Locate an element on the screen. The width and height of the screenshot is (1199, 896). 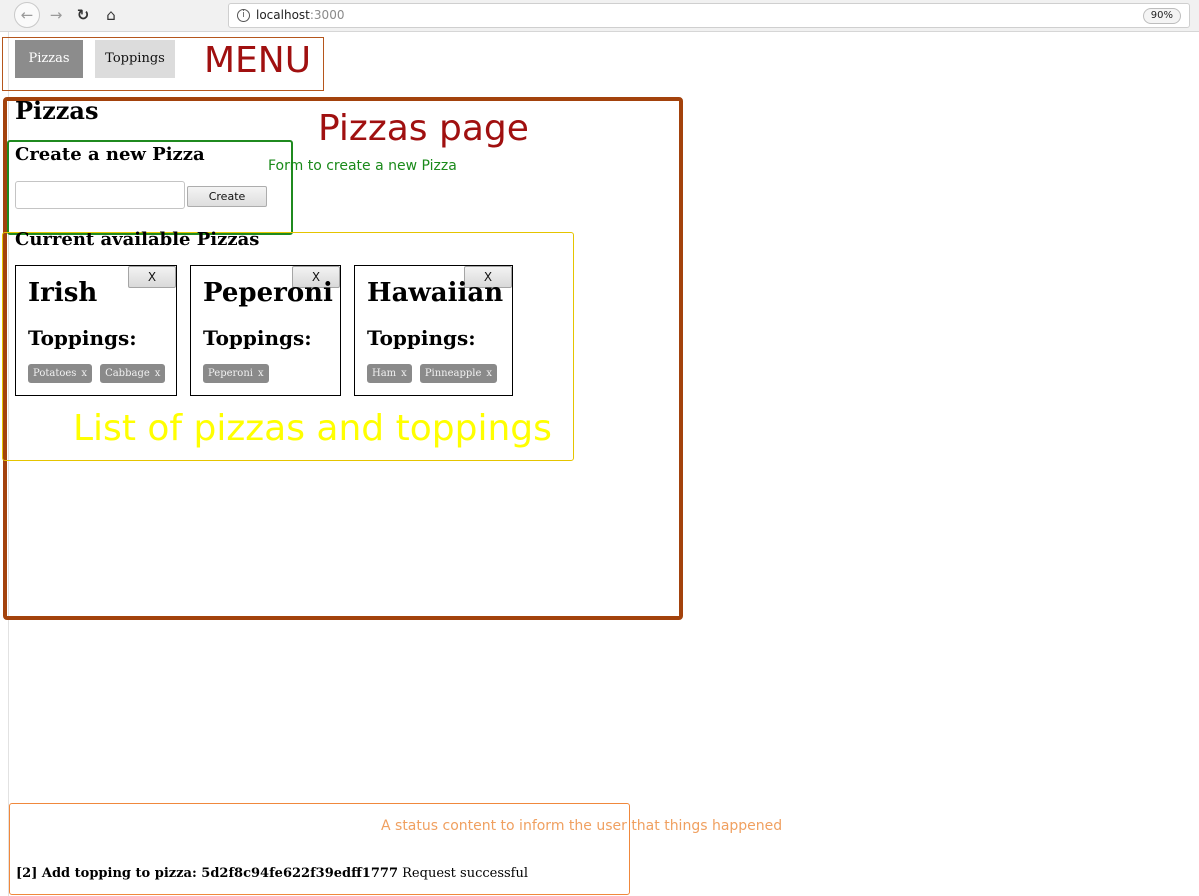
menu-toppings-button: Toppings is located at coordinates (135, 59).